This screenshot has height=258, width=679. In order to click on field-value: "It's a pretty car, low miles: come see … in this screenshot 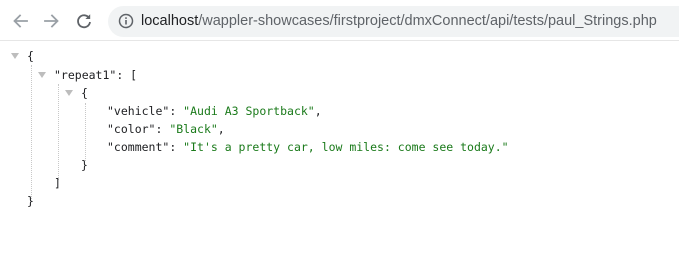, I will do `click(346, 147)`.